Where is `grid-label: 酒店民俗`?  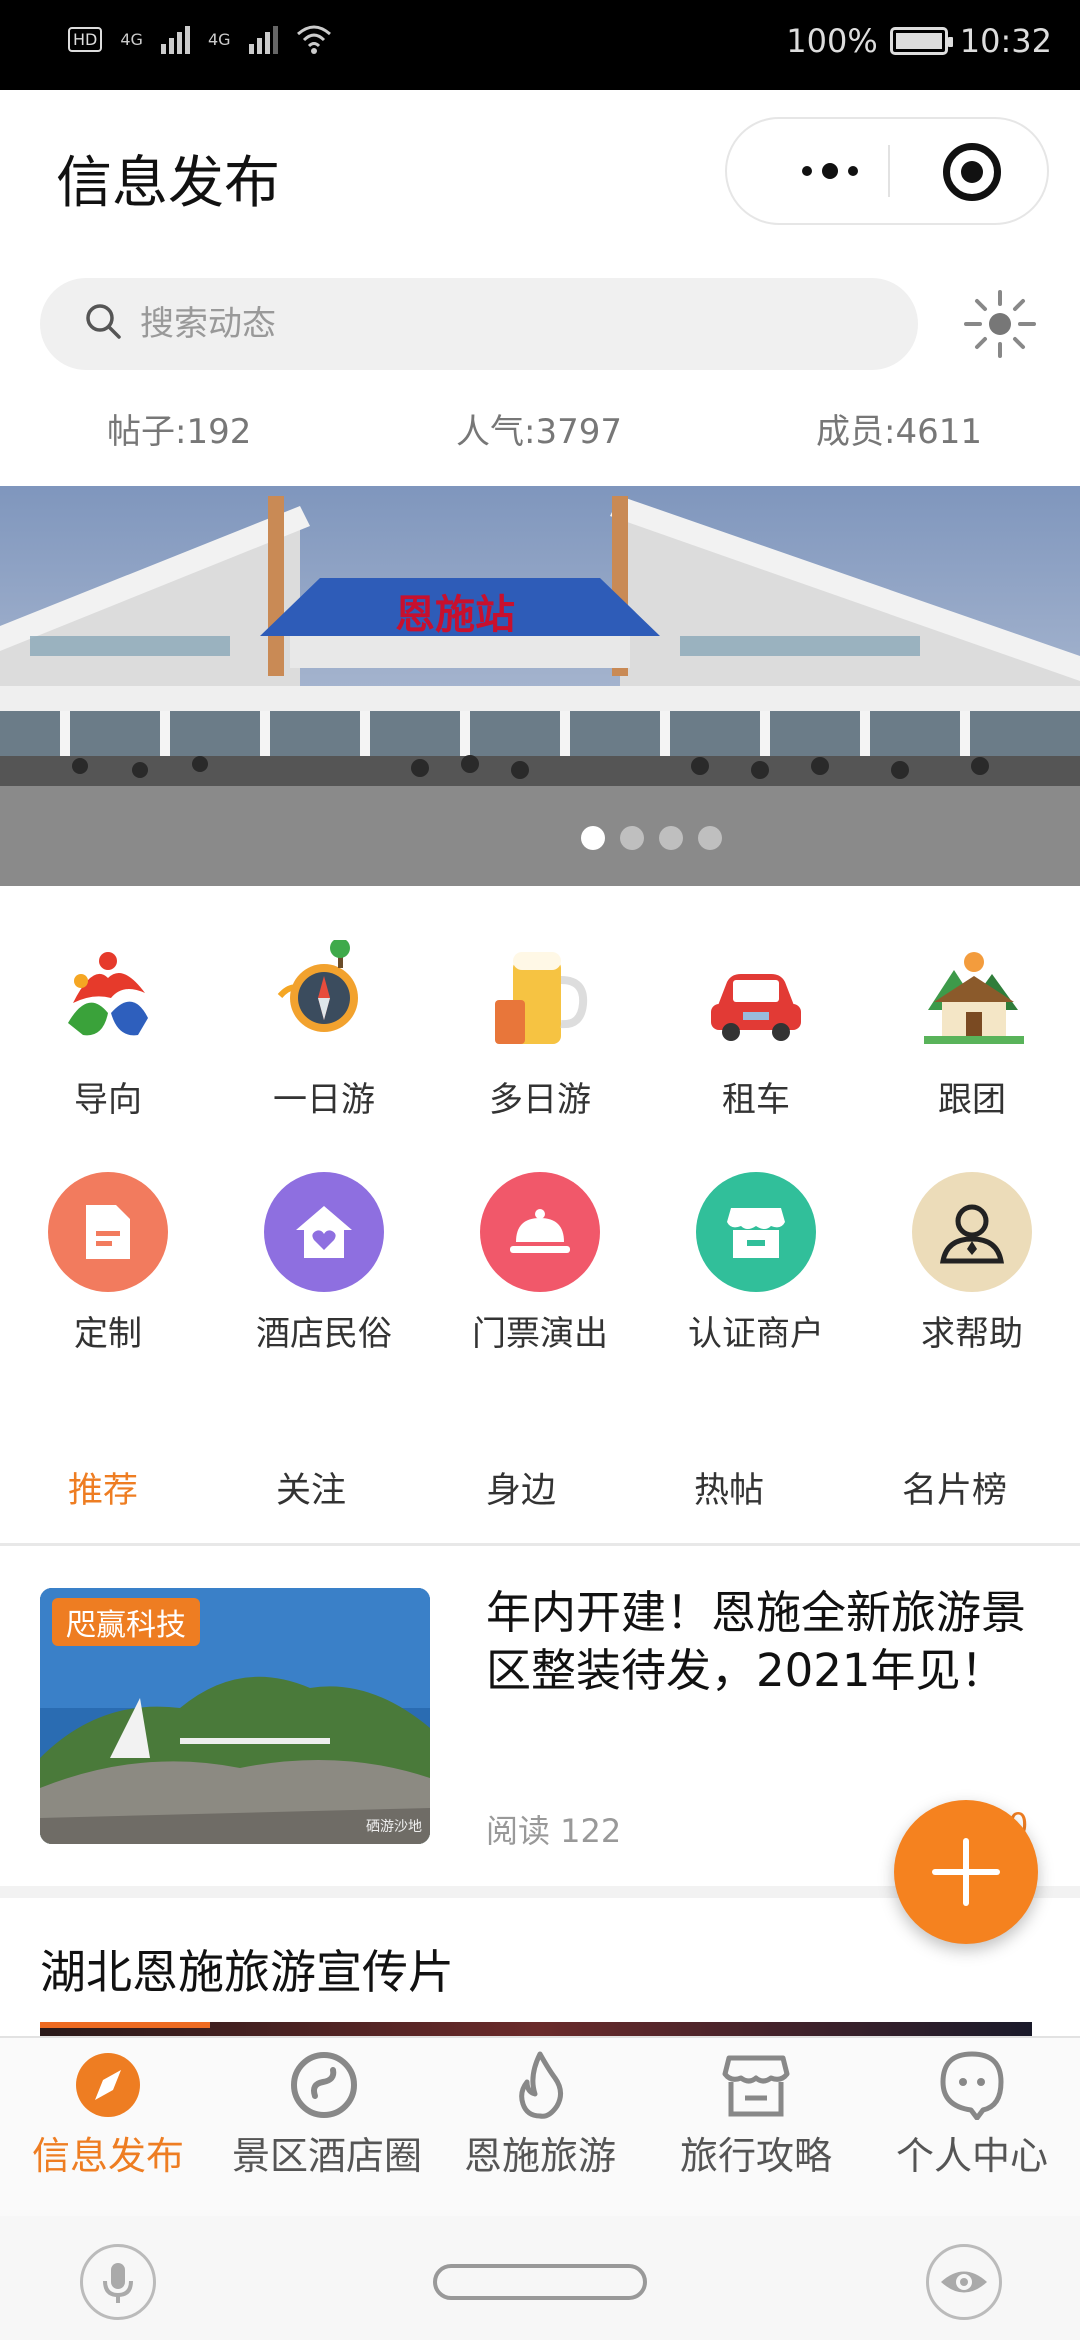 grid-label: 酒店民俗 is located at coordinates (324, 1334).